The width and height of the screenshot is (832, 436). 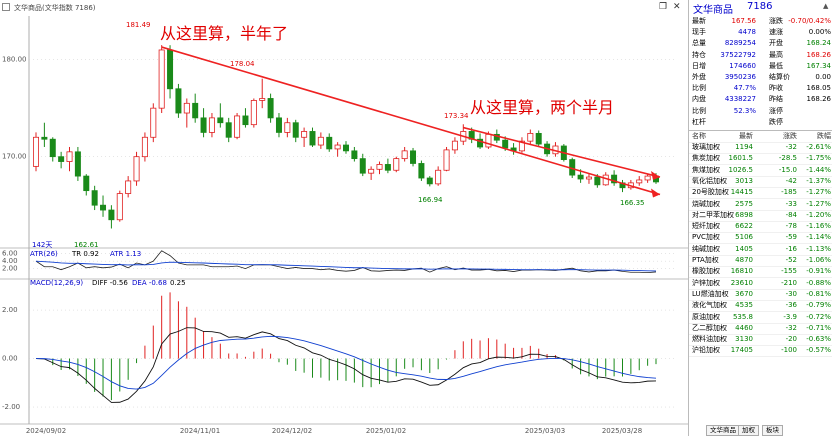 I want to click on quote-value: -0.70/0.42%, so click(x=809, y=21).